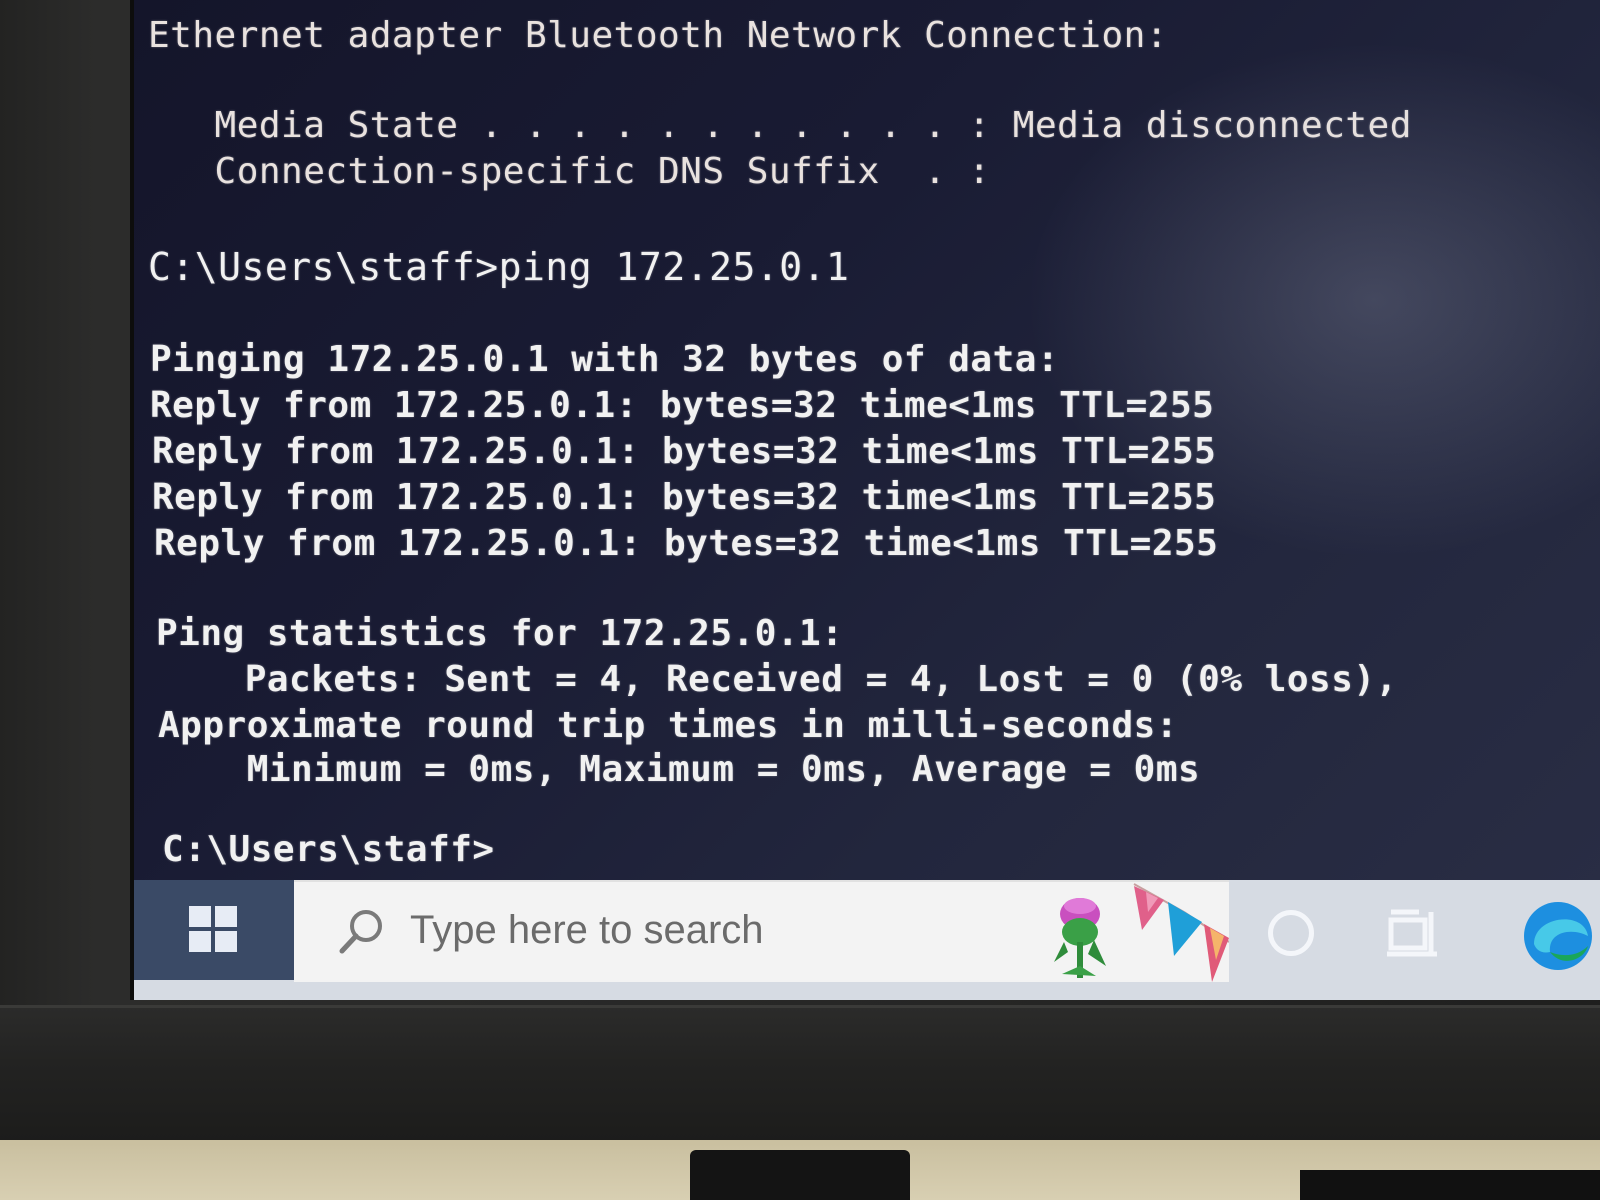 The width and height of the screenshot is (1600, 1200). Describe the element at coordinates (800, 1074) in the screenshot. I see `monitor-bezel-bottom` at that location.